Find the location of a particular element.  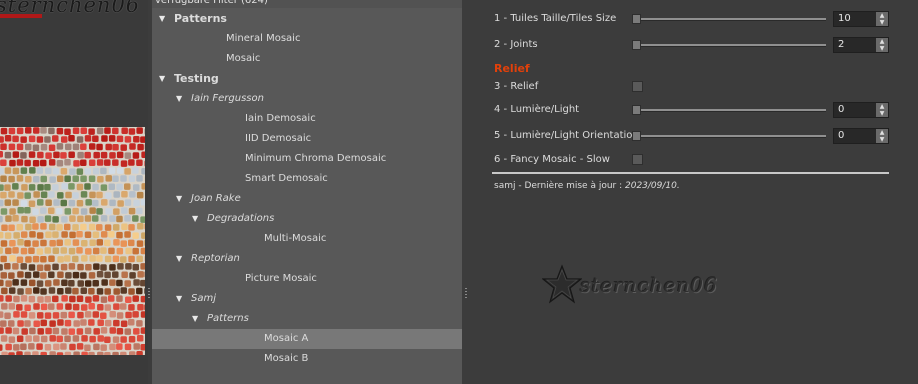

tree-item: ▼ Reptorian is located at coordinates (307, 259).